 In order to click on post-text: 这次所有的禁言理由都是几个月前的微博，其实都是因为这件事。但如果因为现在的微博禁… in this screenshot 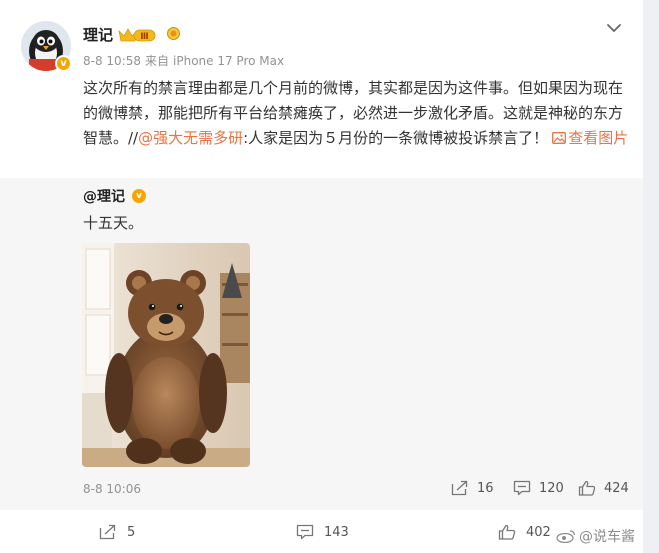, I will do `click(357, 113)`.